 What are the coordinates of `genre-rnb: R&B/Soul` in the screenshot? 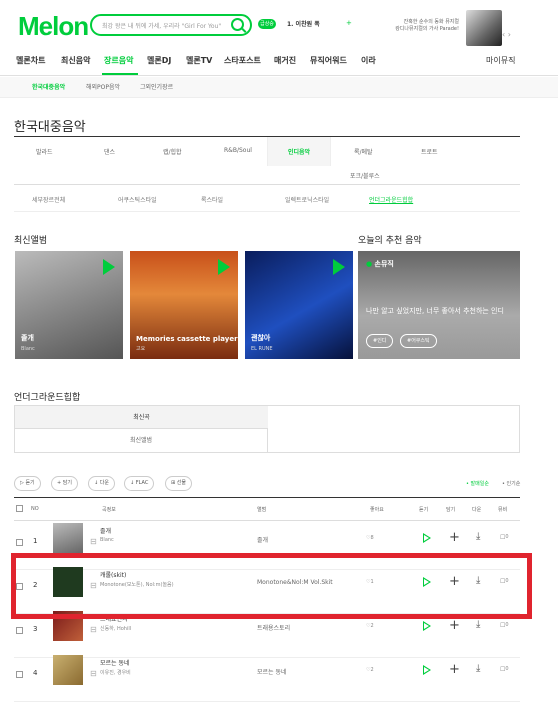 It's located at (238, 150).